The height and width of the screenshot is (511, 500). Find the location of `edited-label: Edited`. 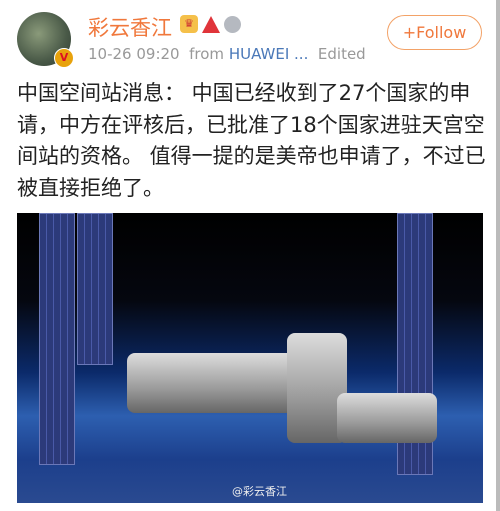

edited-label: Edited is located at coordinates (342, 54).